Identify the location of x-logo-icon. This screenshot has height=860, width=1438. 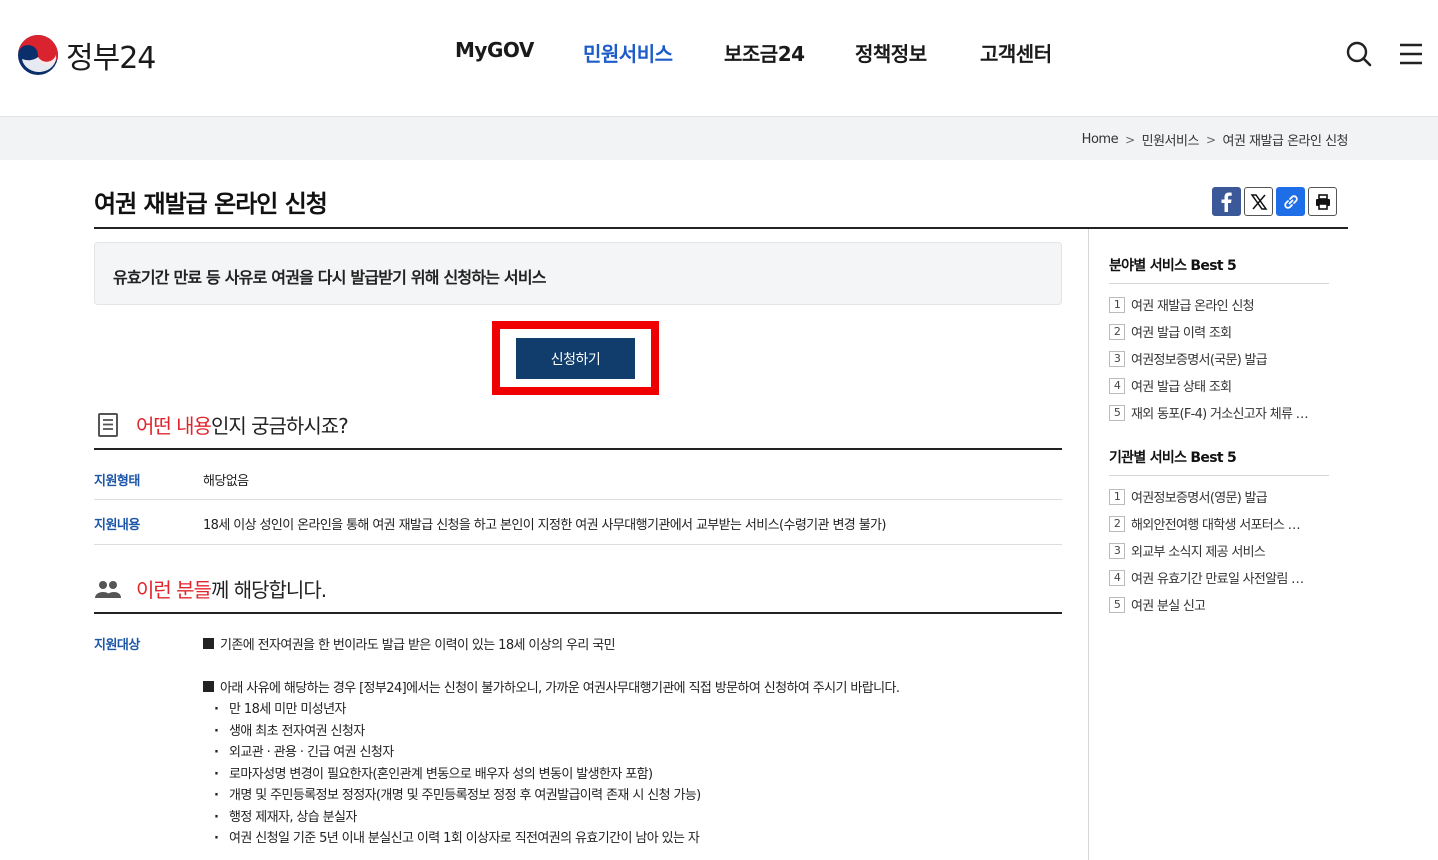
(1258, 201).